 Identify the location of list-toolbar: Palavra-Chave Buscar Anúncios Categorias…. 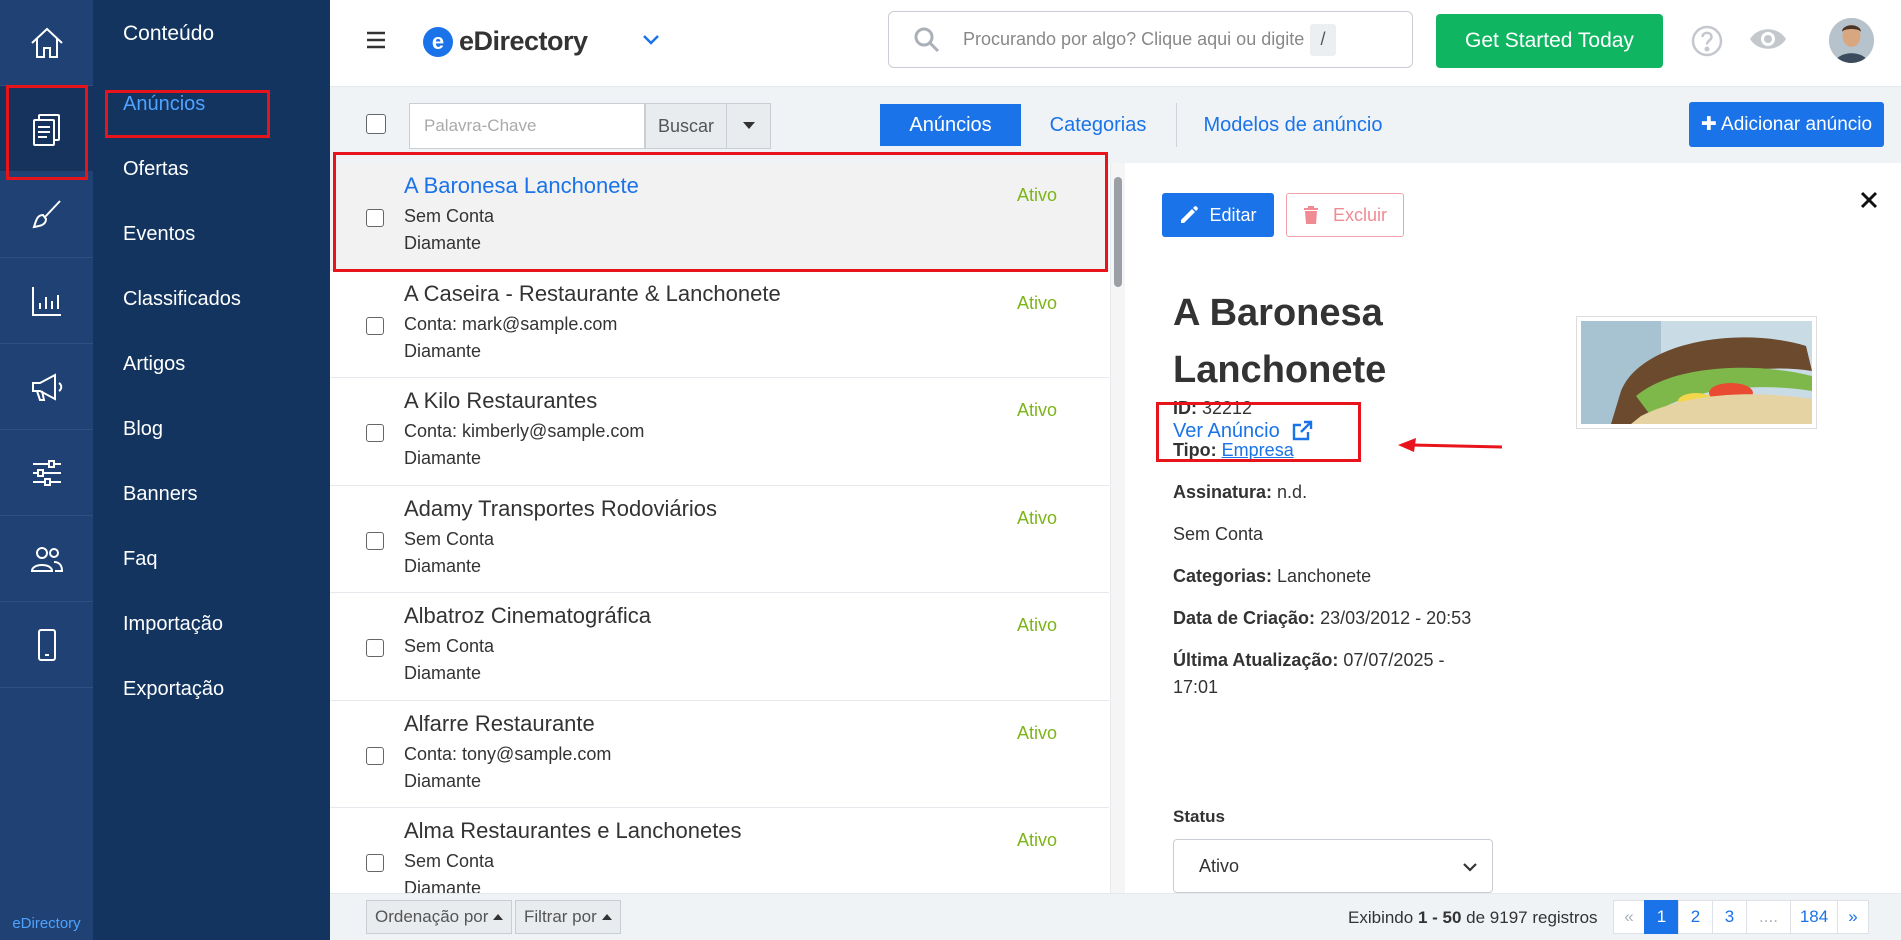
(1115, 125).